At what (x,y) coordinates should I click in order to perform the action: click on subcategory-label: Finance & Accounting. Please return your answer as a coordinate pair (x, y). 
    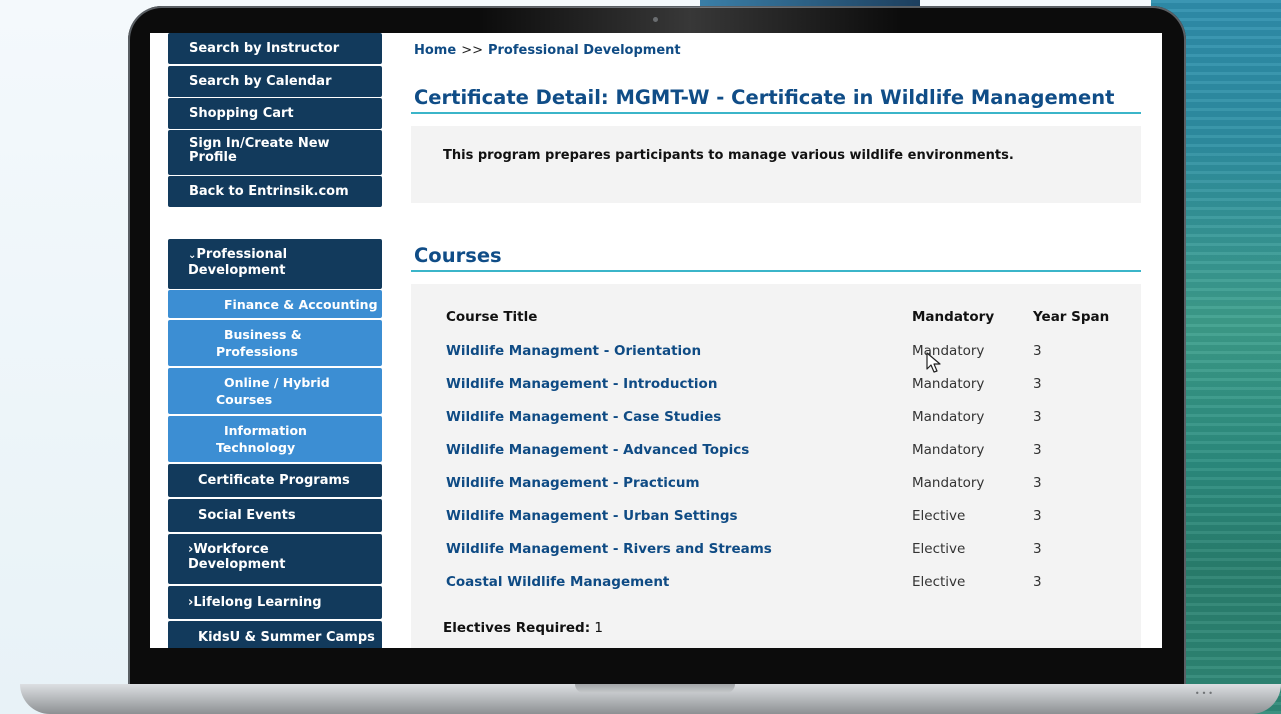
    Looking at the image, I should click on (301, 304).